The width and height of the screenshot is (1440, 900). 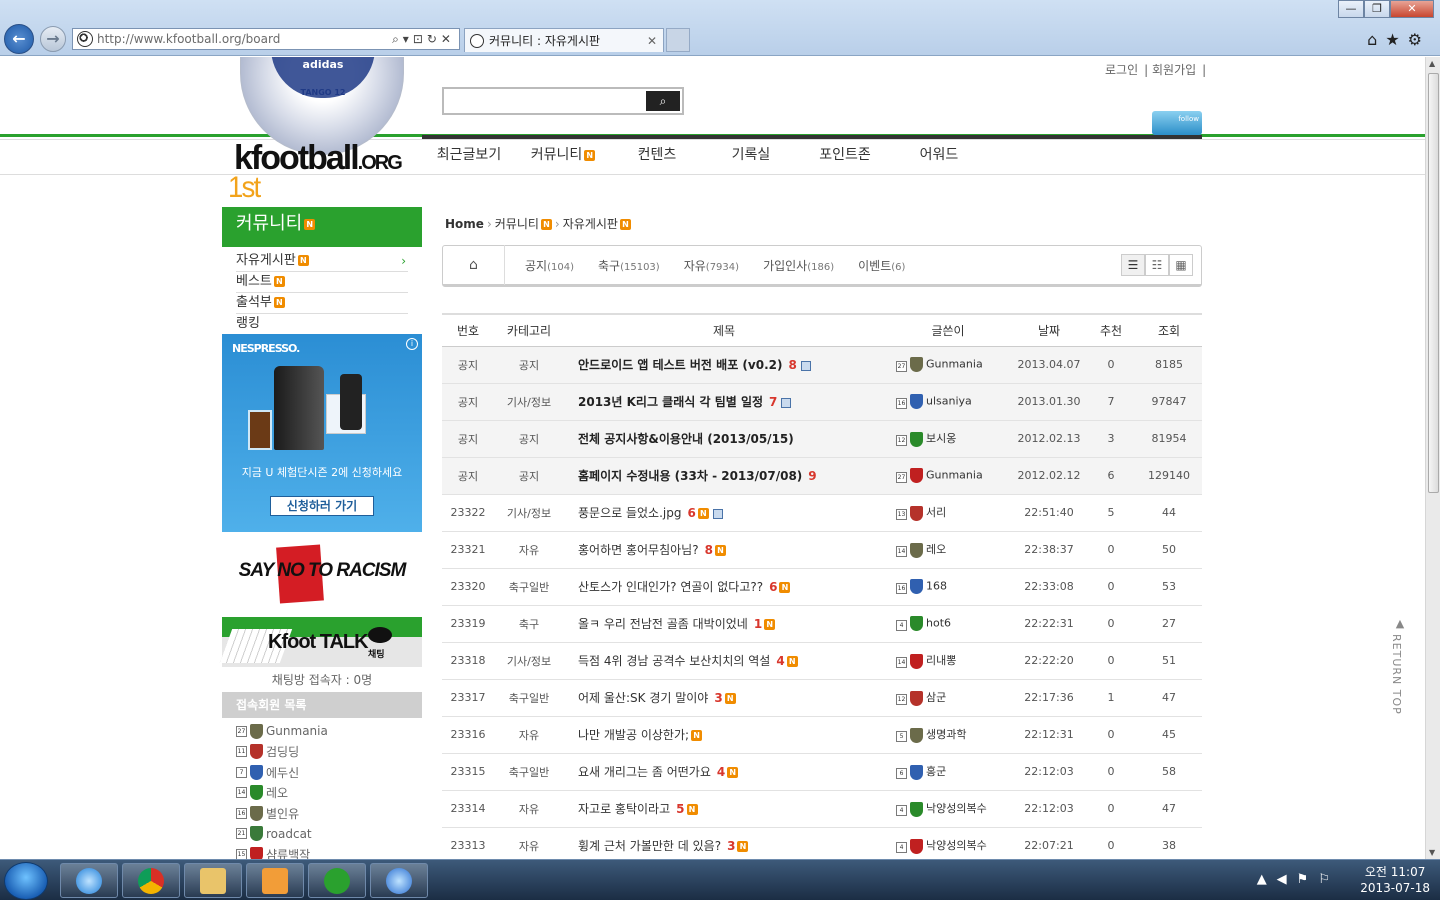 What do you see at coordinates (329, 772) in the screenshot?
I see `member-item: 7 에두신` at bounding box center [329, 772].